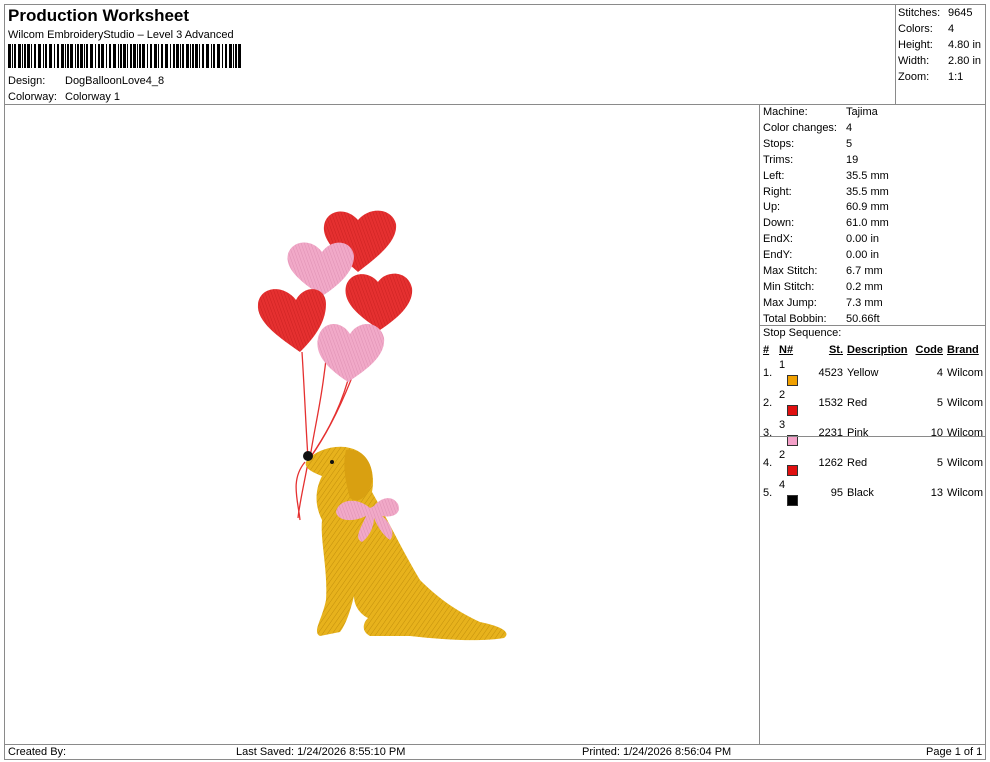  Describe the element at coordinates (772, 207) in the screenshot. I see `machine-info-label: Up:` at that location.